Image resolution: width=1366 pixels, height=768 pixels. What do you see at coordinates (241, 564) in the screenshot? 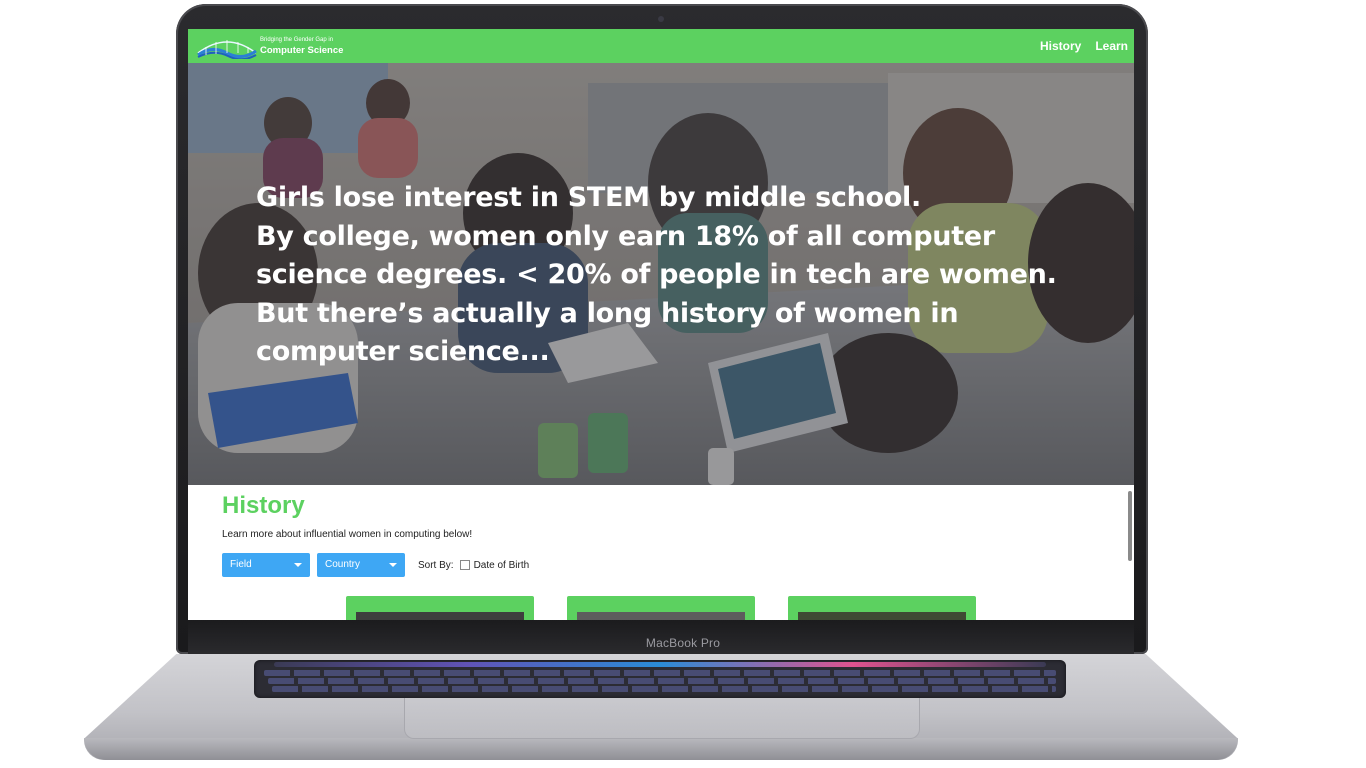
I see `field-dropdown-label: Field` at bounding box center [241, 564].